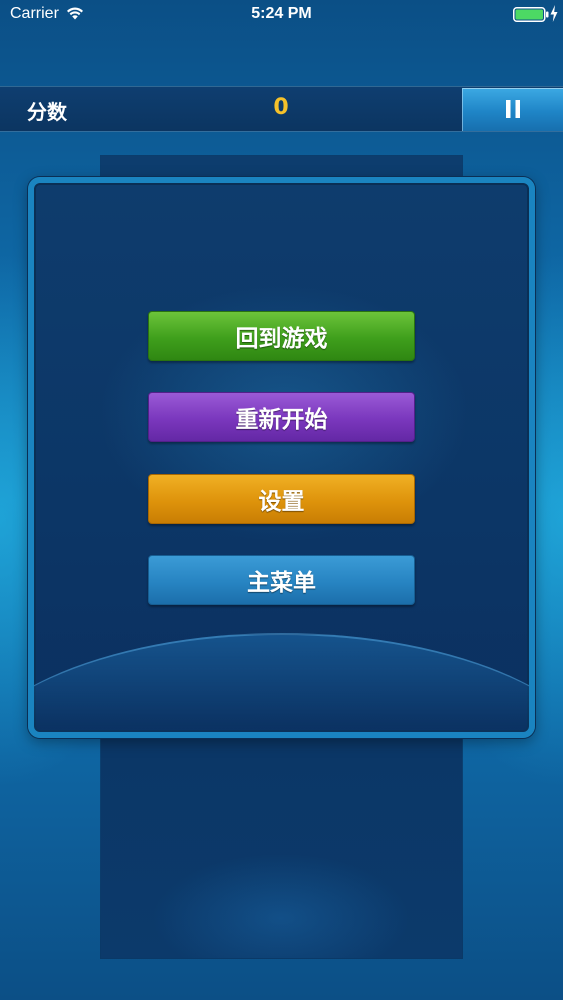 The image size is (563, 1000). I want to click on pause-button, so click(512, 109).